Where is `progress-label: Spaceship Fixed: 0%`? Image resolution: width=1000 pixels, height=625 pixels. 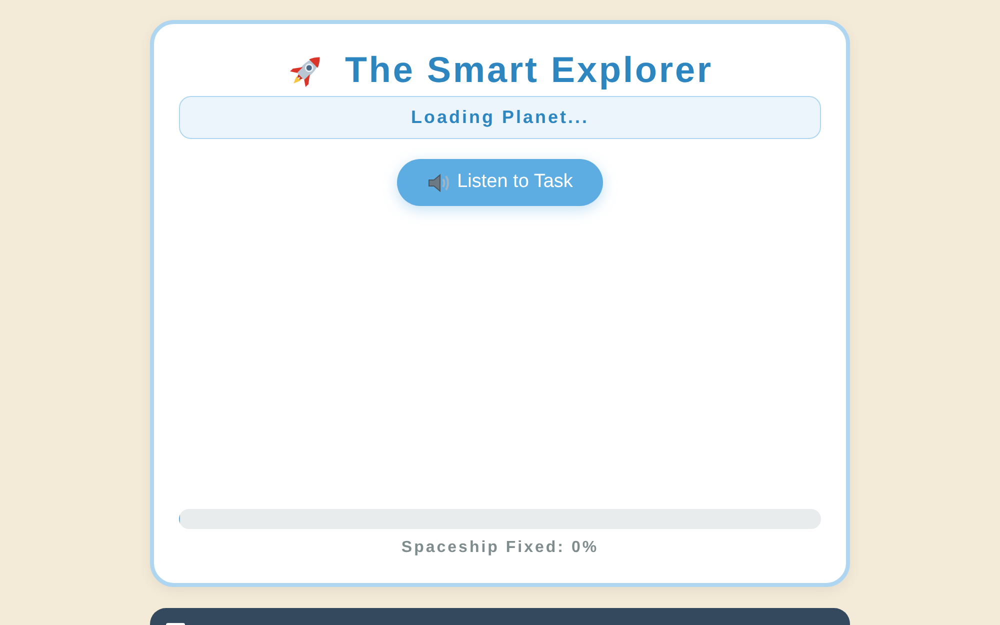
progress-label: Spaceship Fixed: 0% is located at coordinates (500, 548).